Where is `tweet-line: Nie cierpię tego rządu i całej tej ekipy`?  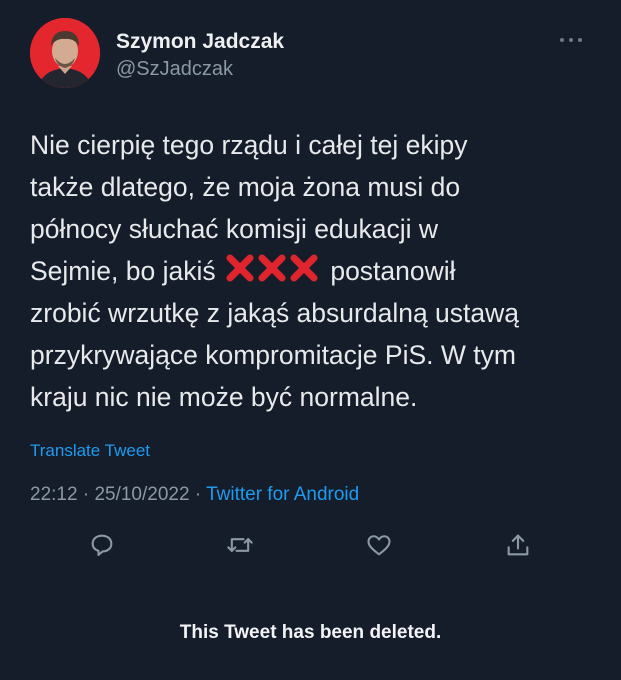
tweet-line: Nie cierpię tego rządu i całej tej ekipy is located at coordinates (249, 145).